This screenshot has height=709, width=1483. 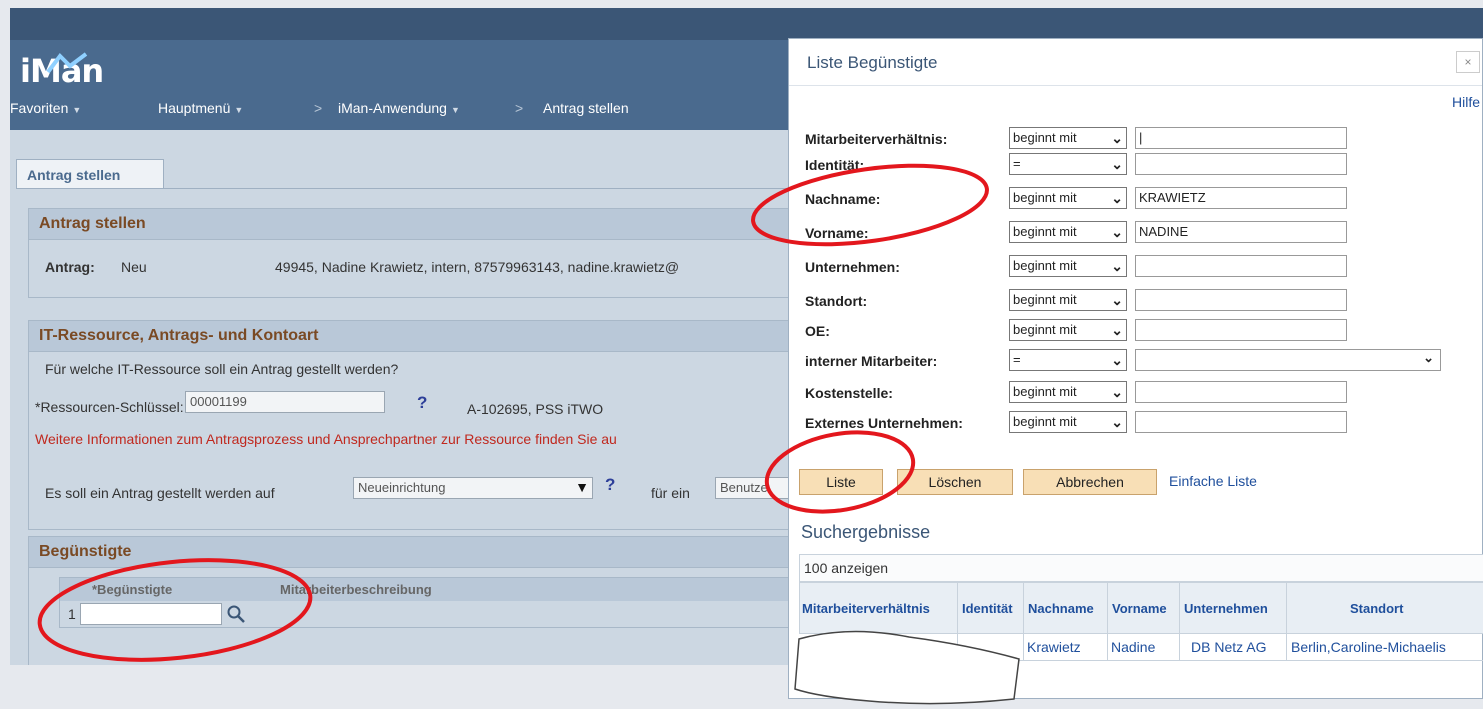 I want to click on close-icon: ×, so click(x=1468, y=62).